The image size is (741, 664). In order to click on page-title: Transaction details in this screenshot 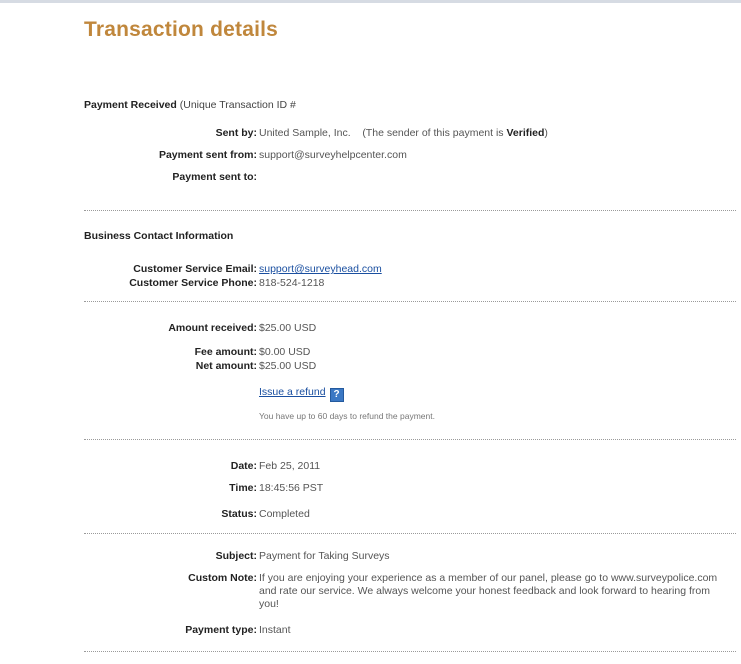, I will do `click(181, 29)`.